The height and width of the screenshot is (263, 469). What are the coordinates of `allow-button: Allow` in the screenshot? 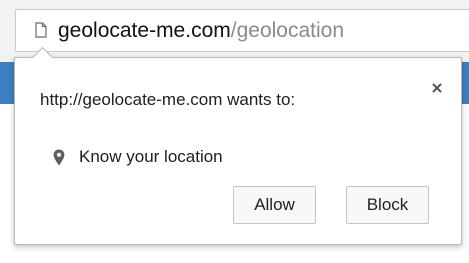 It's located at (274, 205).